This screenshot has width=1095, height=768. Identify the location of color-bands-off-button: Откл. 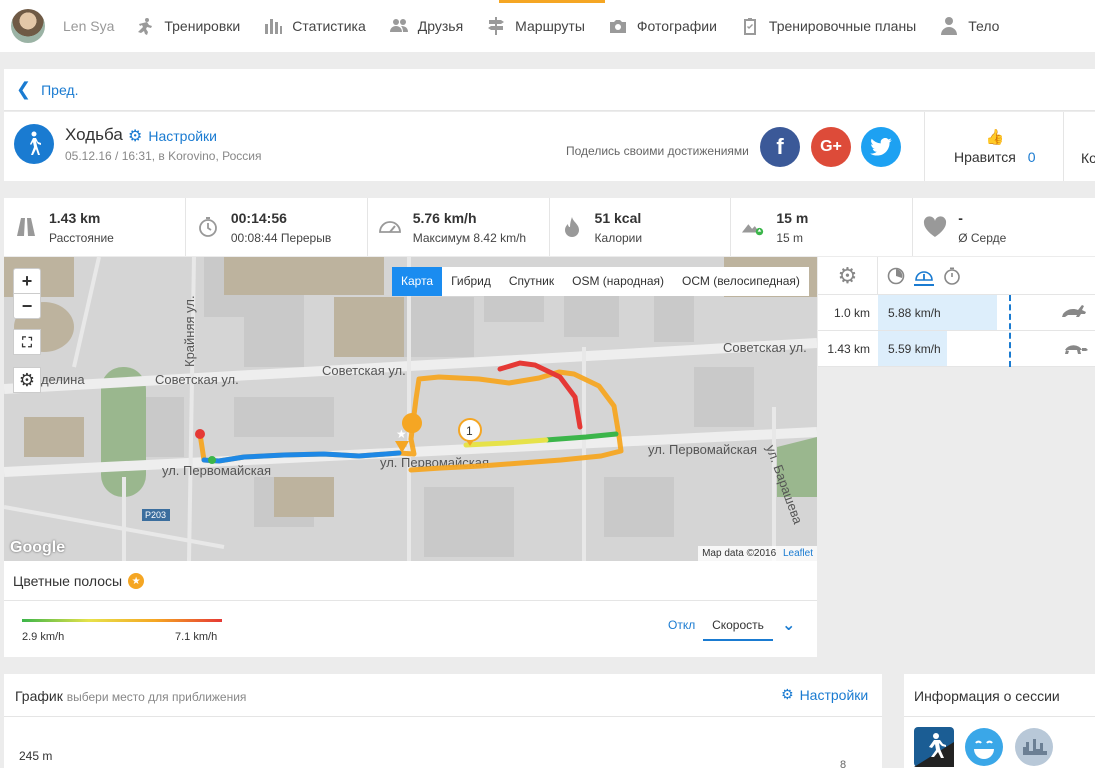
(681, 625).